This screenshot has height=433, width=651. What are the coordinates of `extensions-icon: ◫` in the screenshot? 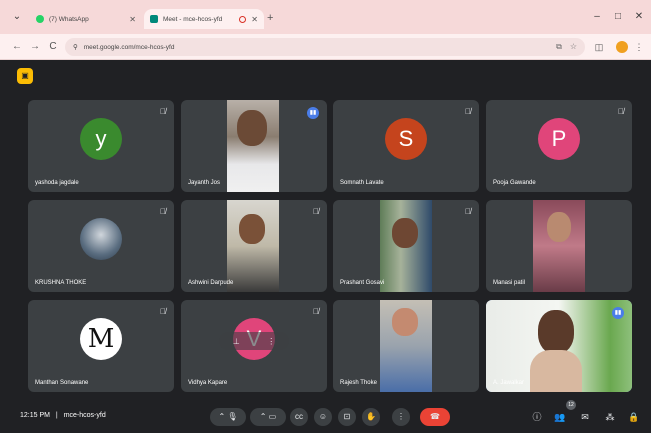 It's located at (599, 47).